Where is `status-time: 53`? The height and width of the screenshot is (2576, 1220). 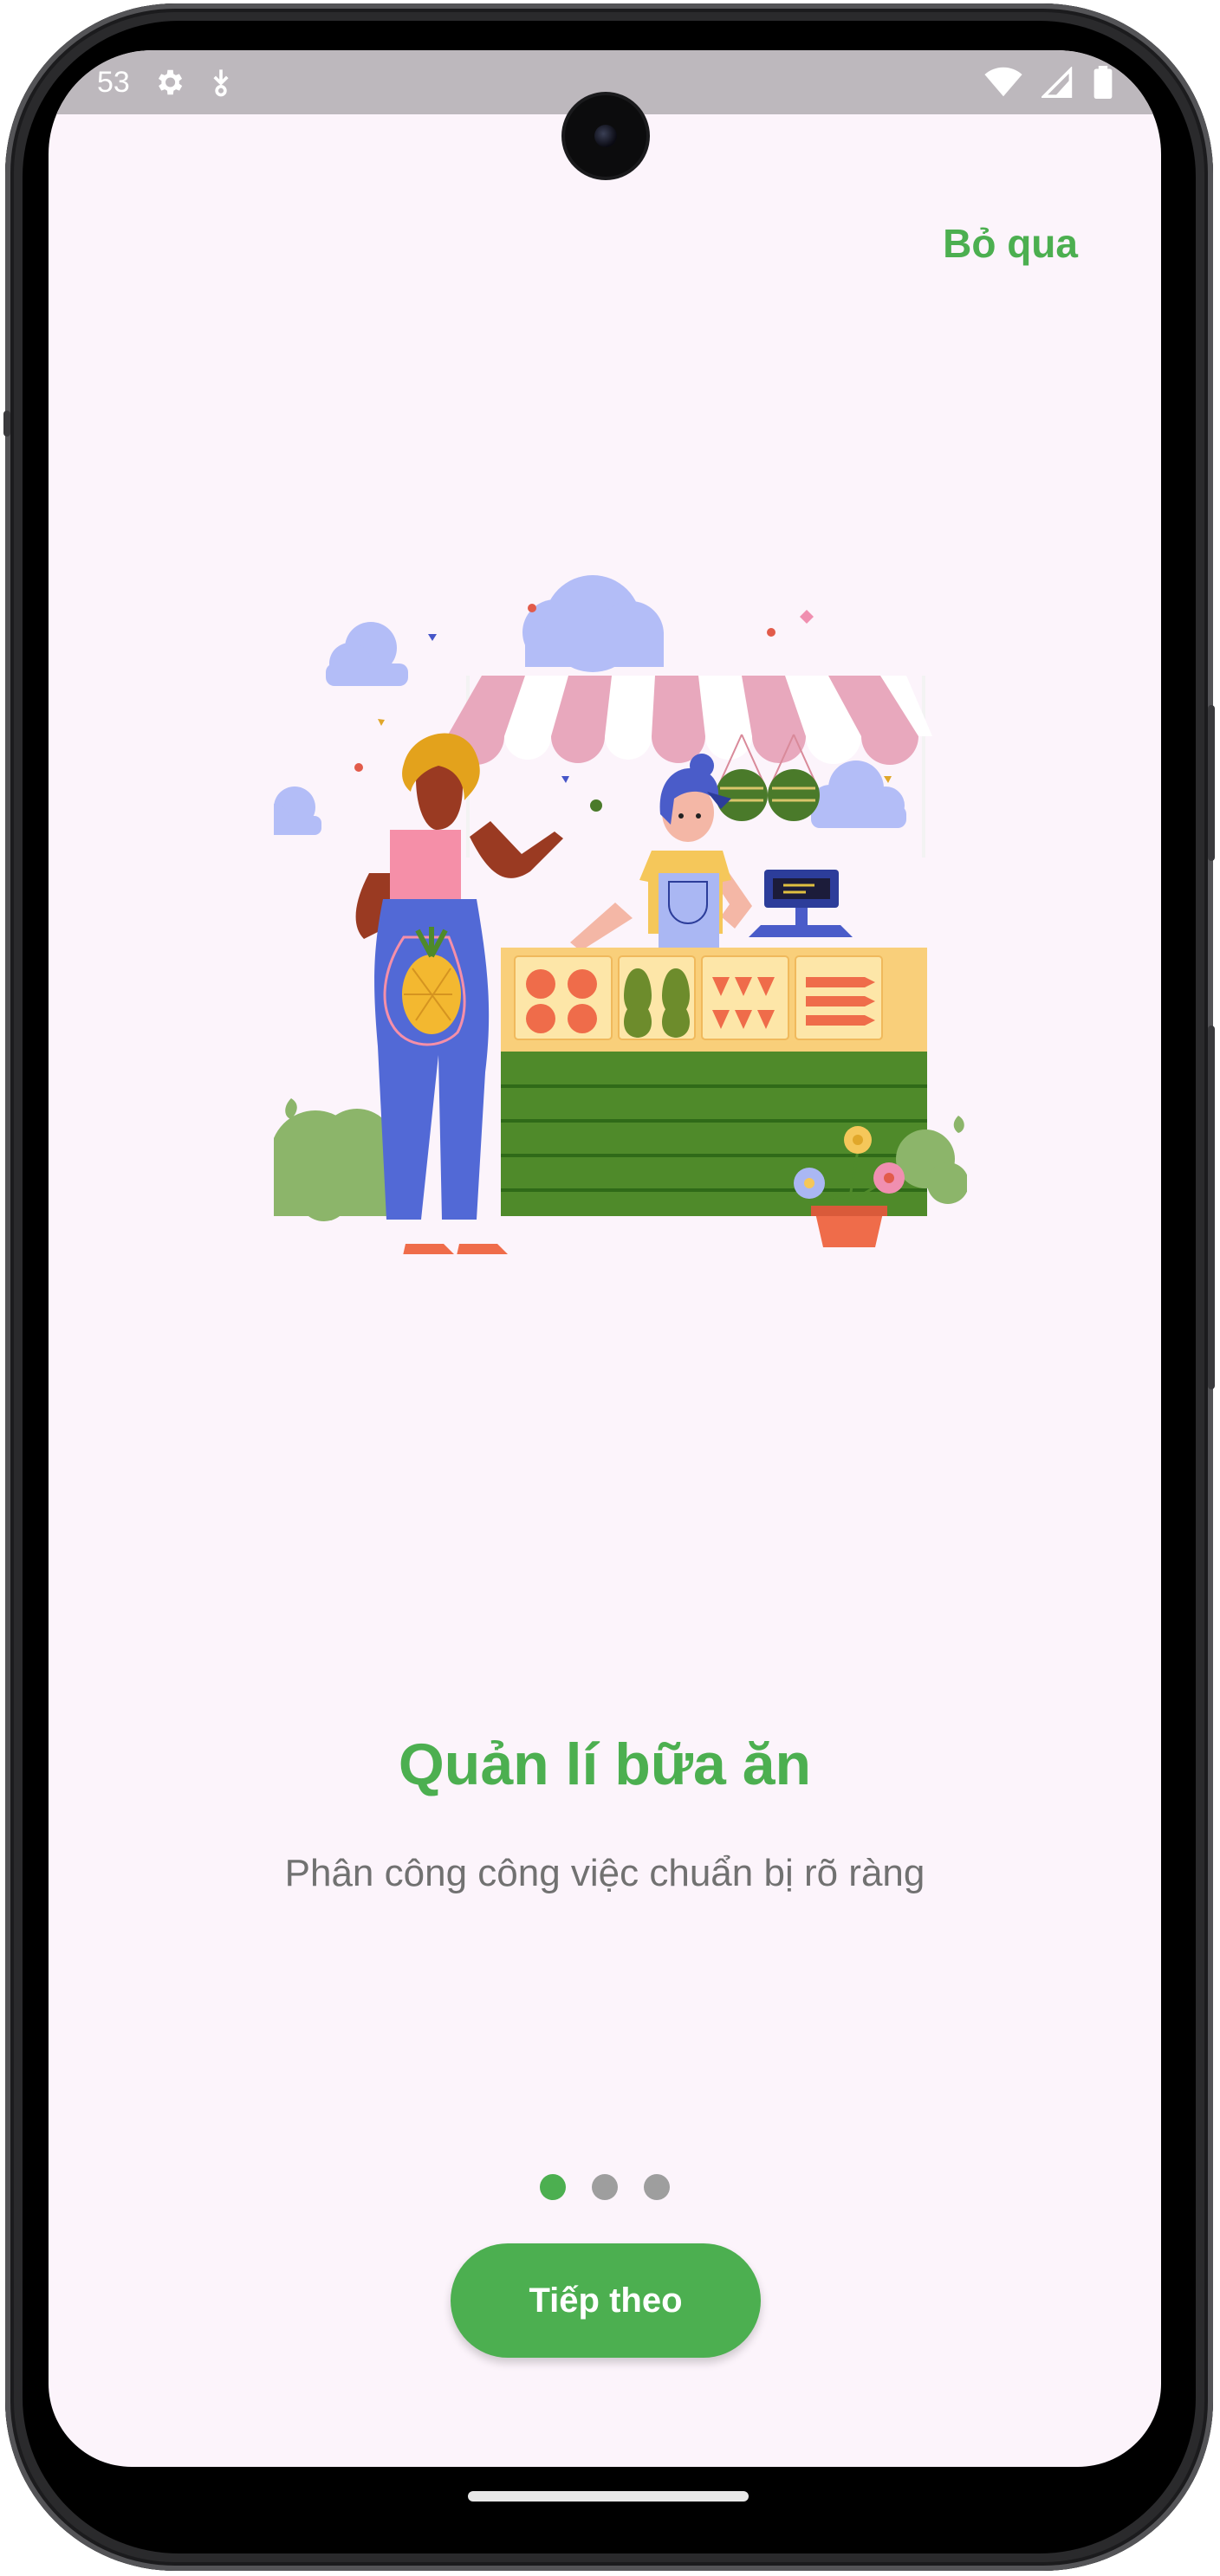
status-time: 53 is located at coordinates (114, 82).